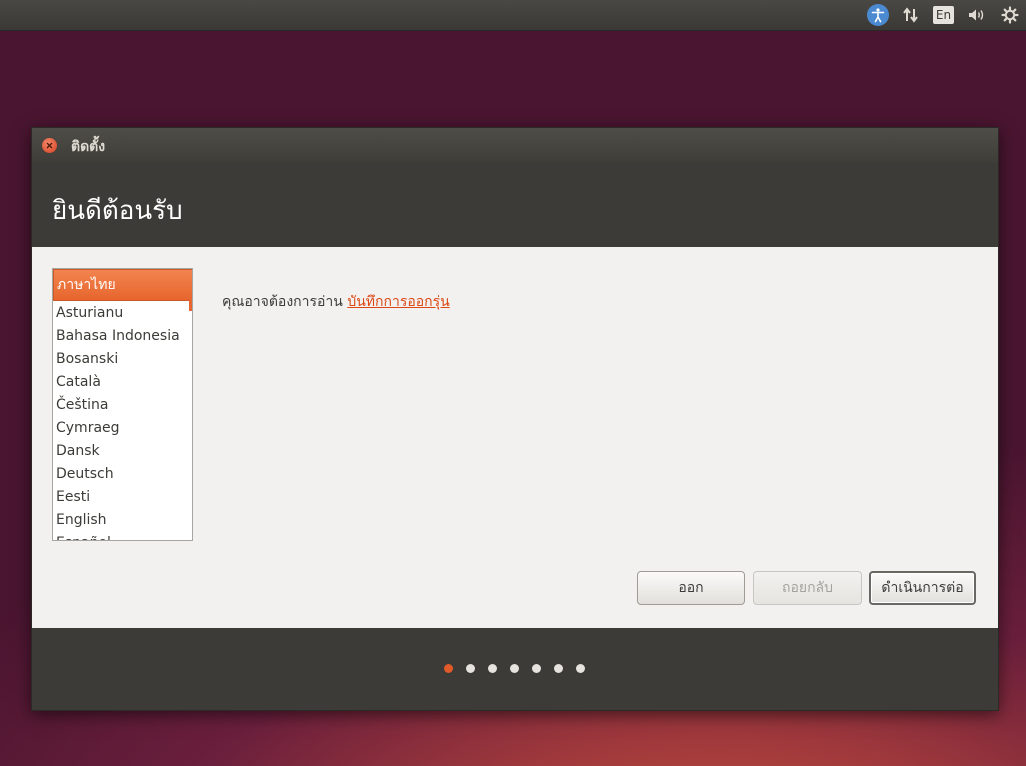  What do you see at coordinates (398, 302) in the screenshot?
I see `release-notes-link: บันทึกการออกรุ่น` at bounding box center [398, 302].